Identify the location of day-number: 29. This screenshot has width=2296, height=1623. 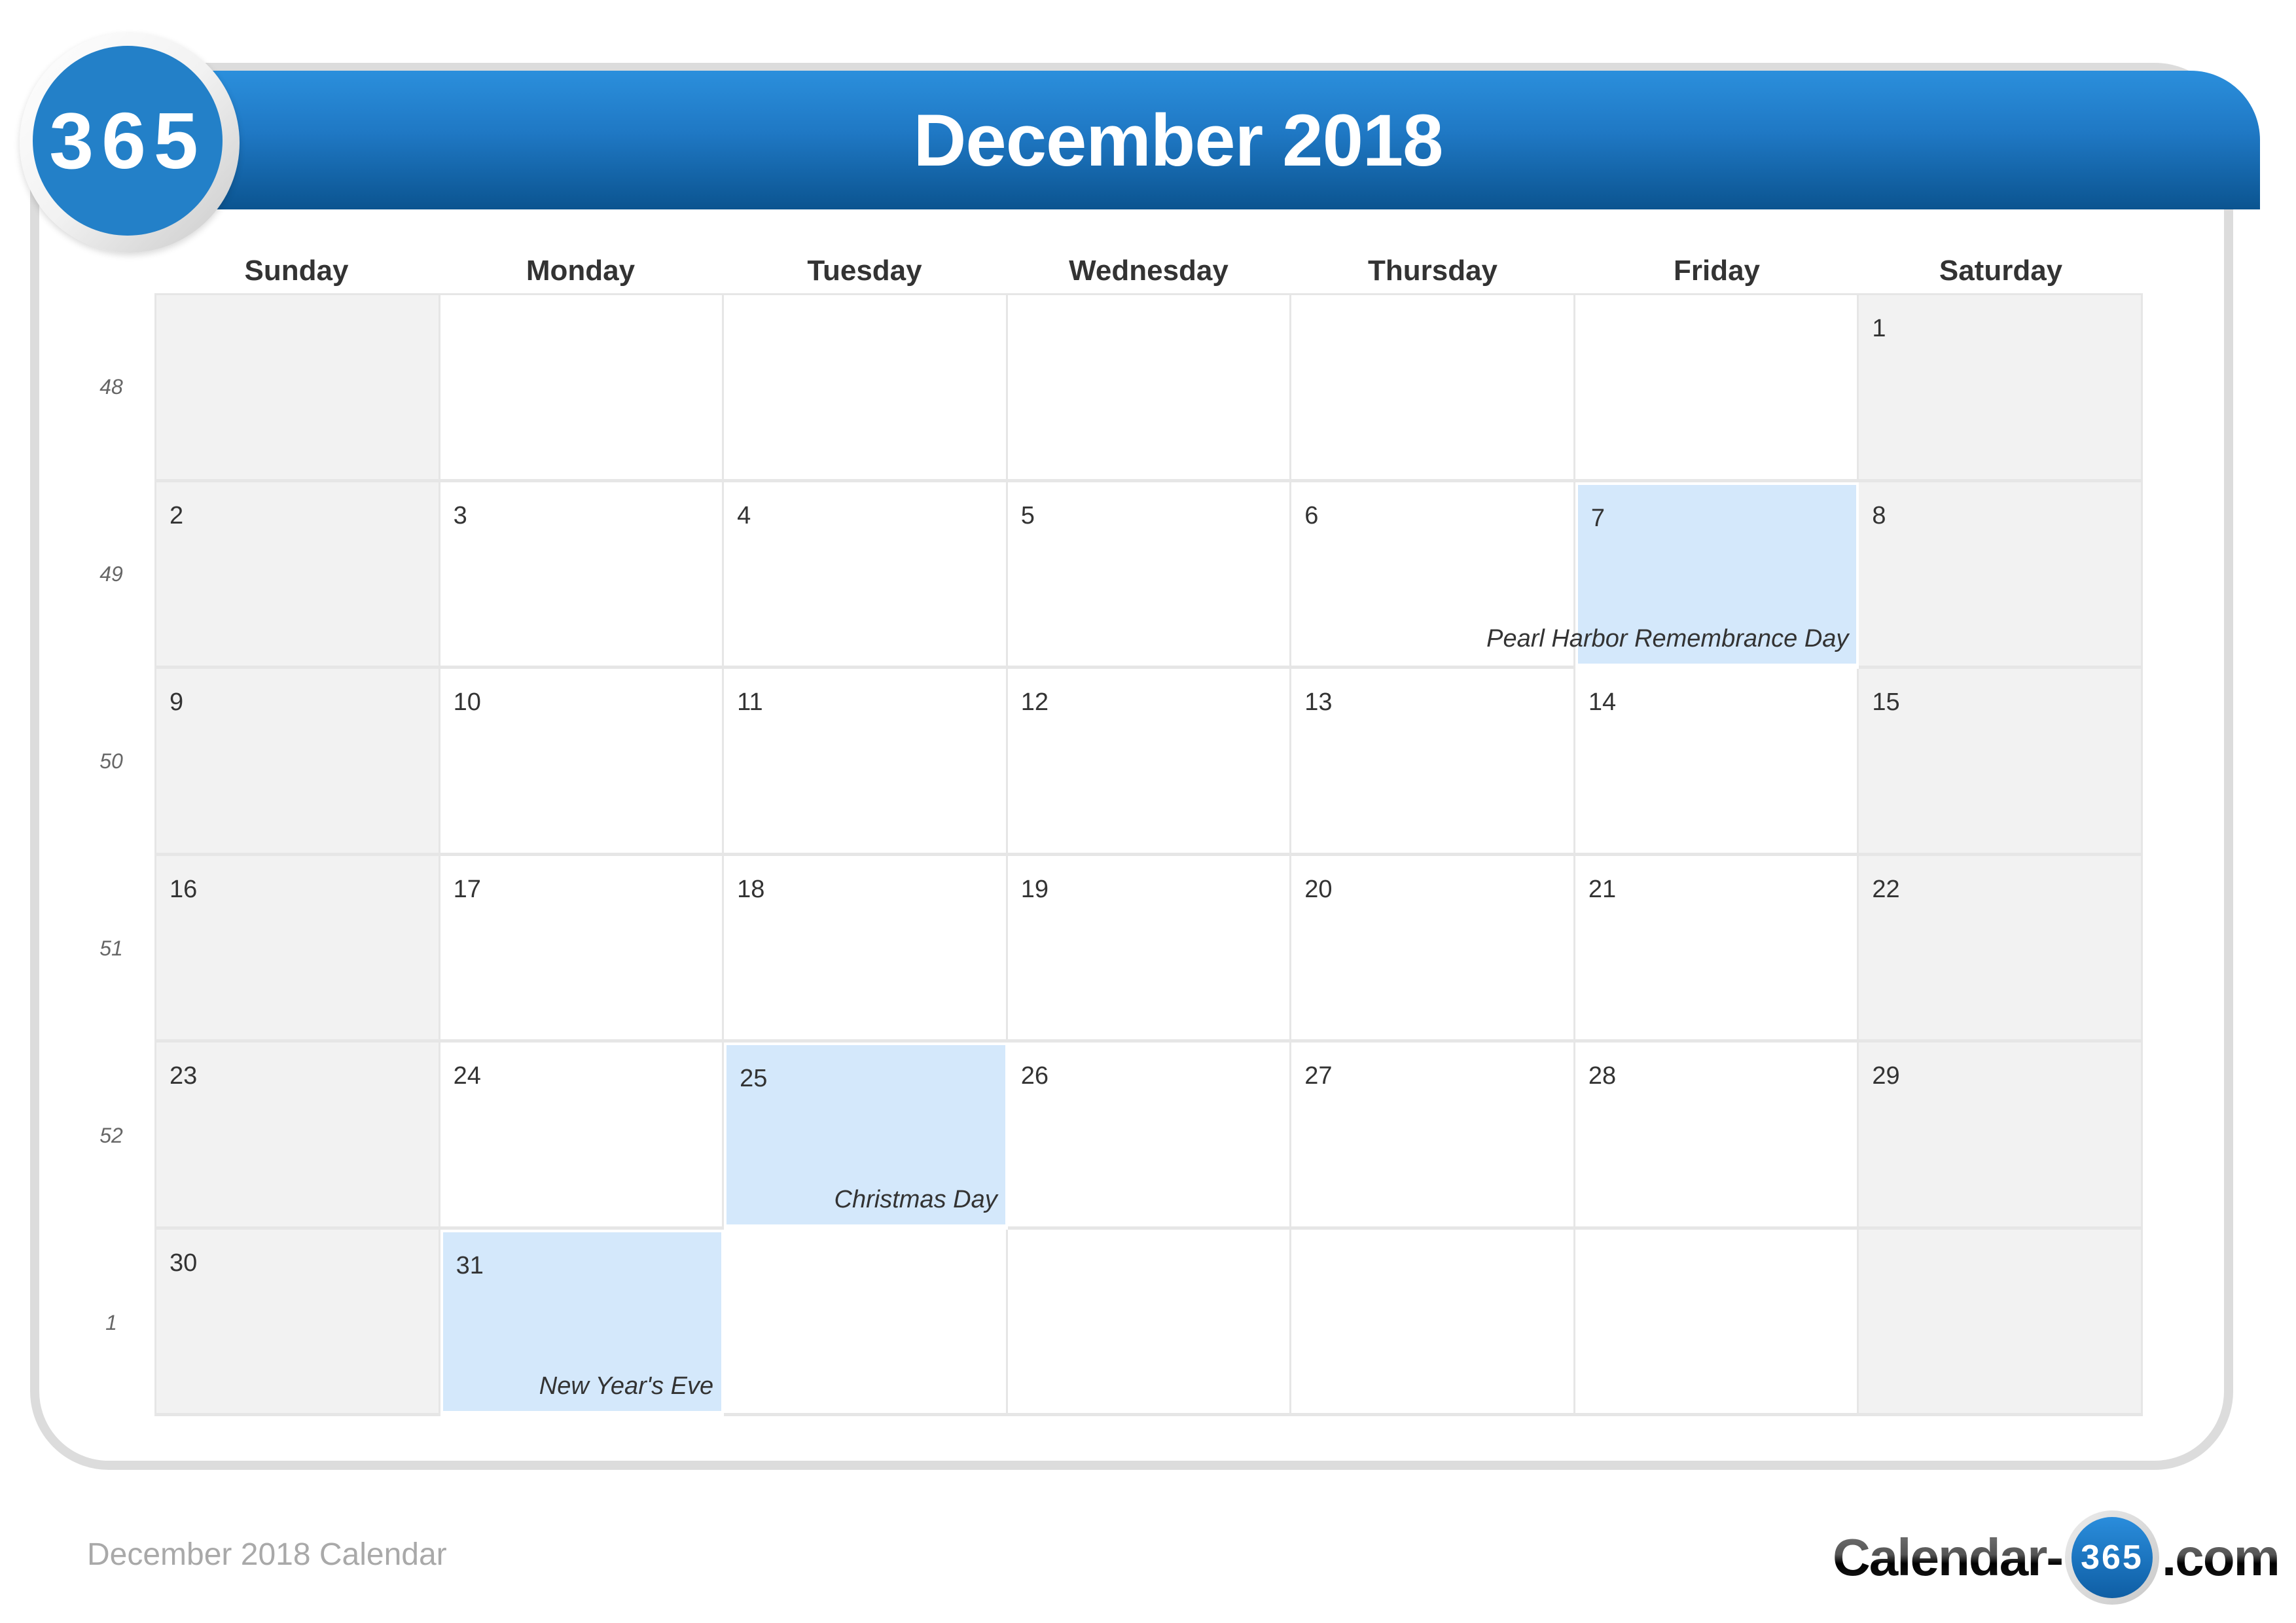
(1886, 1076).